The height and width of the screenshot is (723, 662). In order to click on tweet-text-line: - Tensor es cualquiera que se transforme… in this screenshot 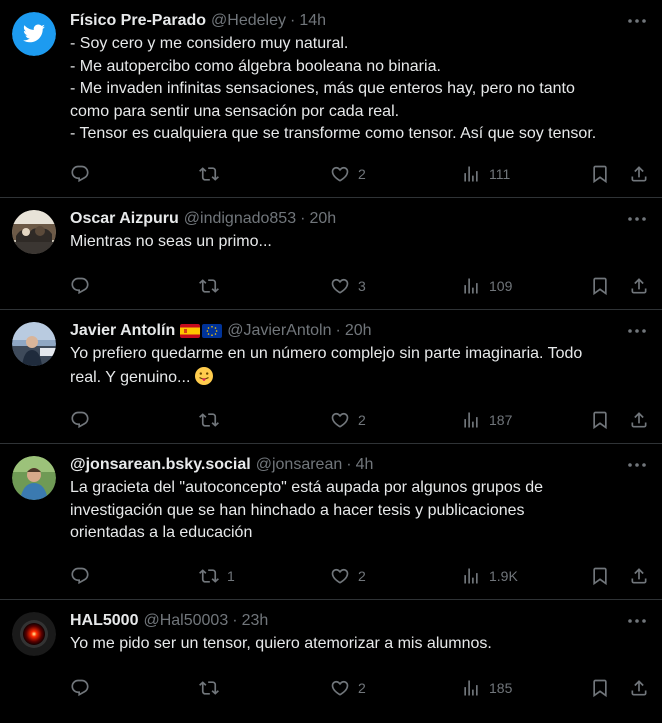, I will do `click(333, 133)`.